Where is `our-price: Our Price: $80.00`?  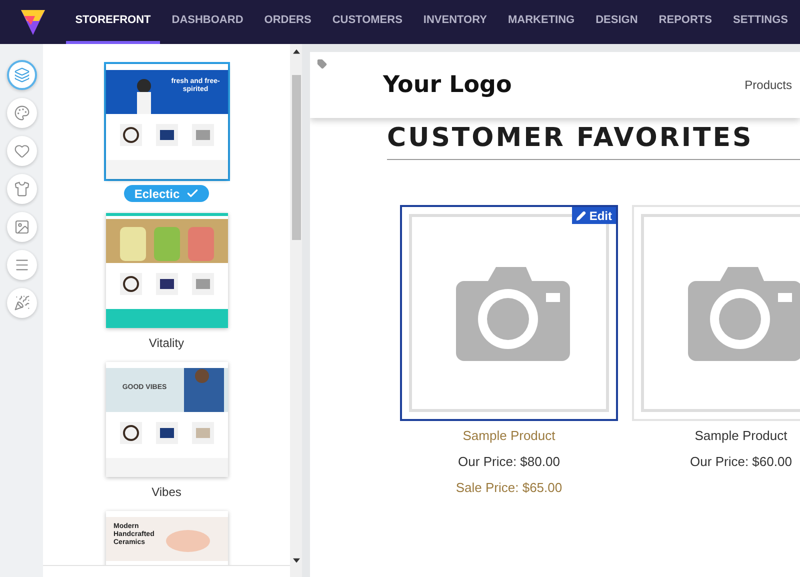
our-price: Our Price: $80.00 is located at coordinates (509, 461).